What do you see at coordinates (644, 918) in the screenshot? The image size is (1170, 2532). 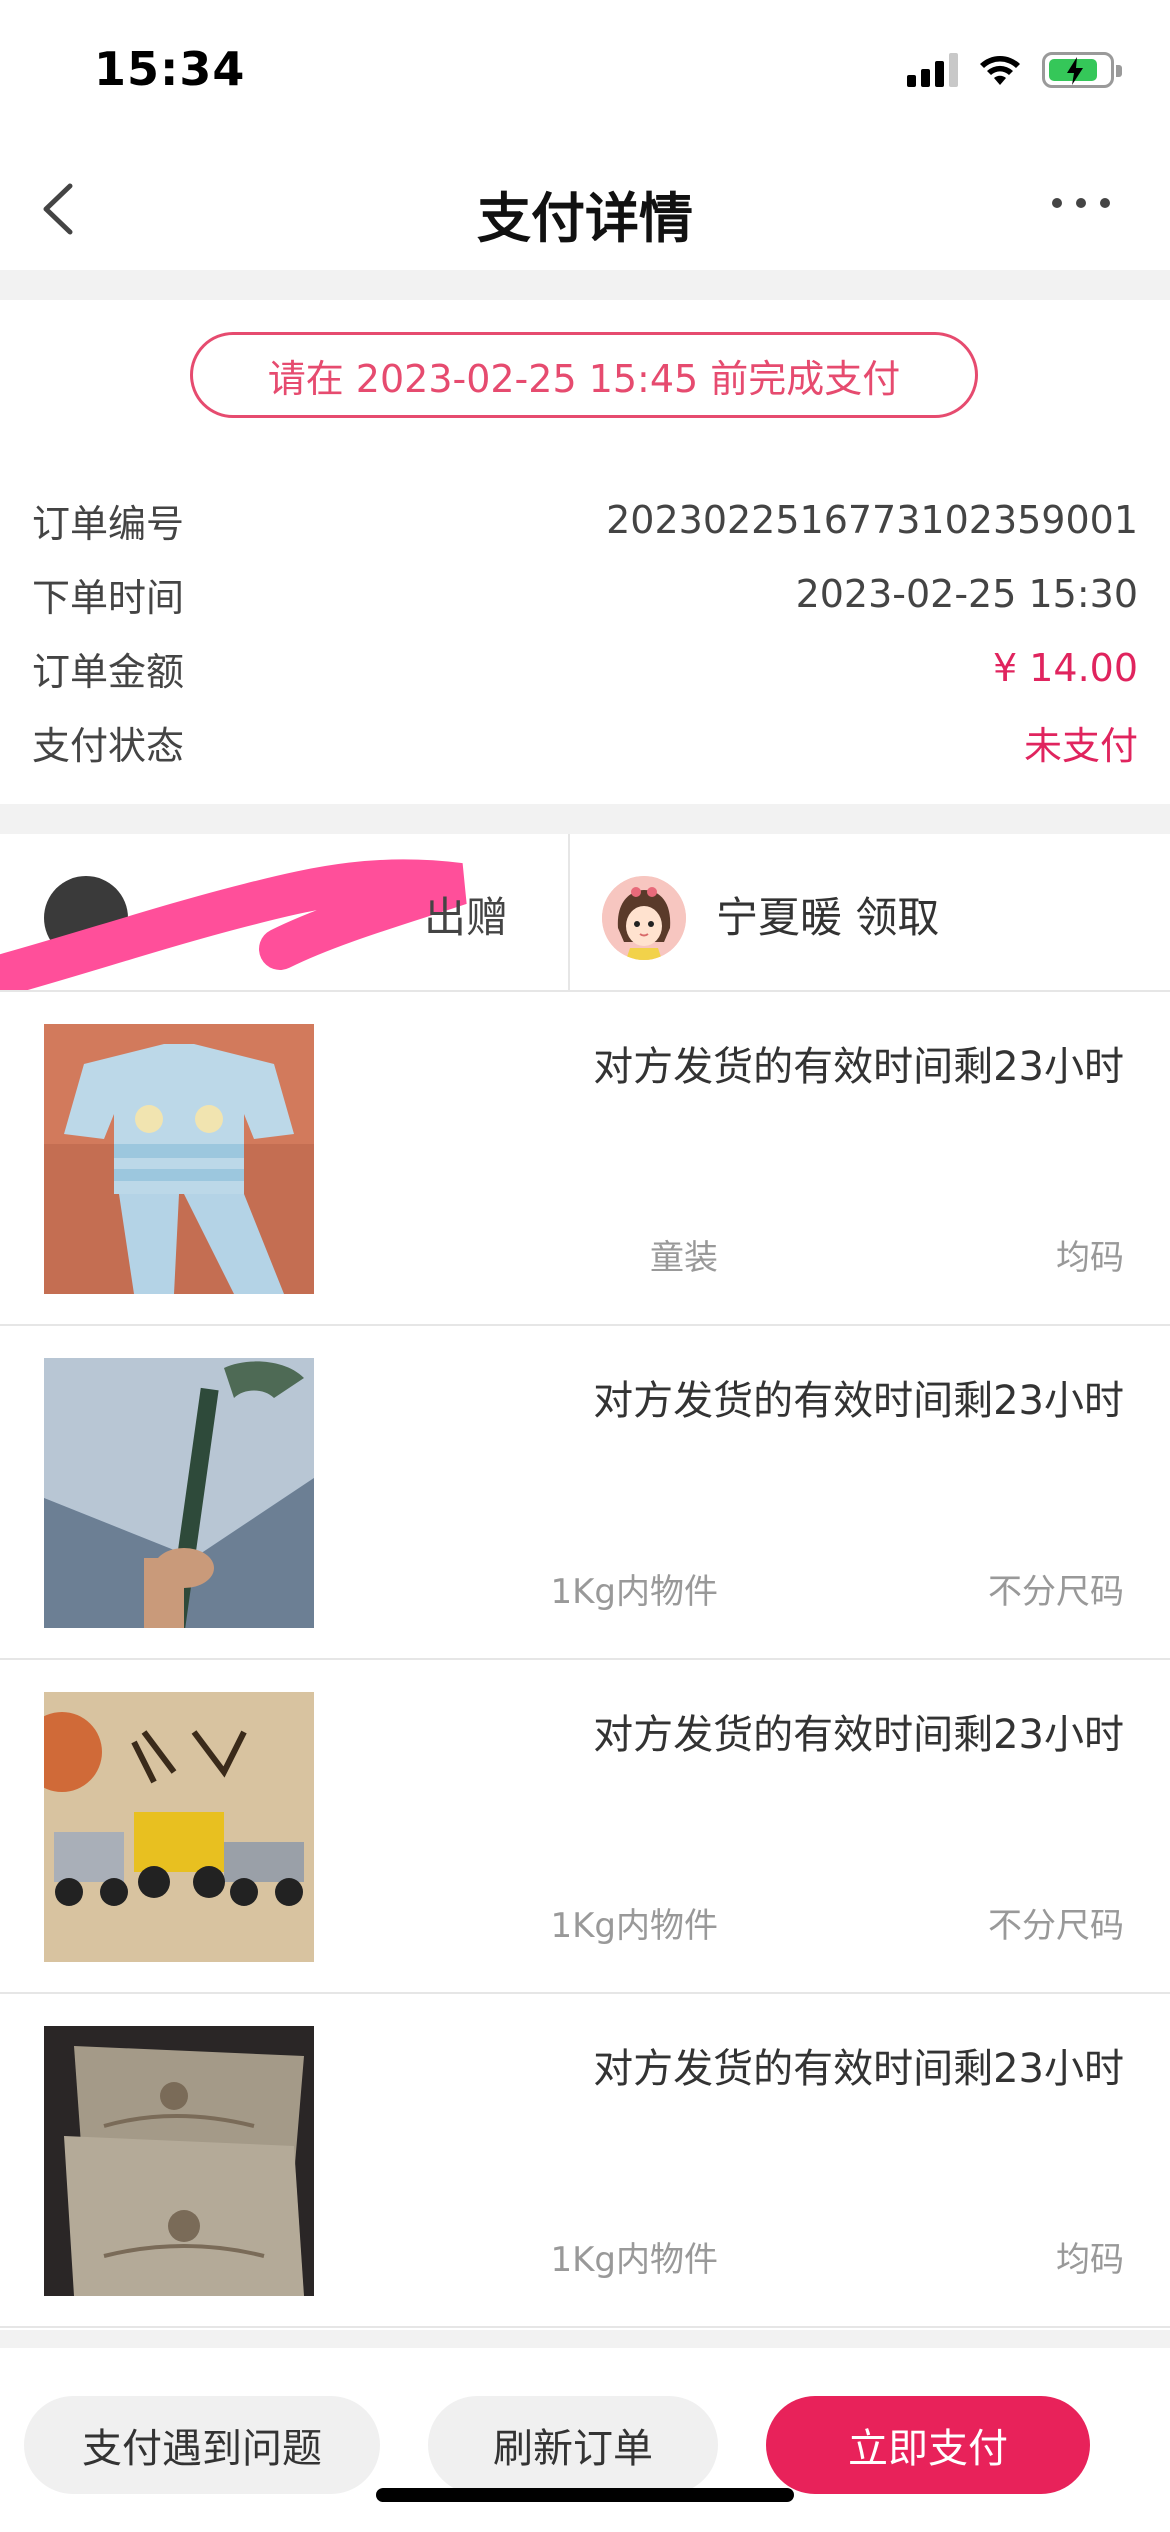 I see `receiver-avatar` at bounding box center [644, 918].